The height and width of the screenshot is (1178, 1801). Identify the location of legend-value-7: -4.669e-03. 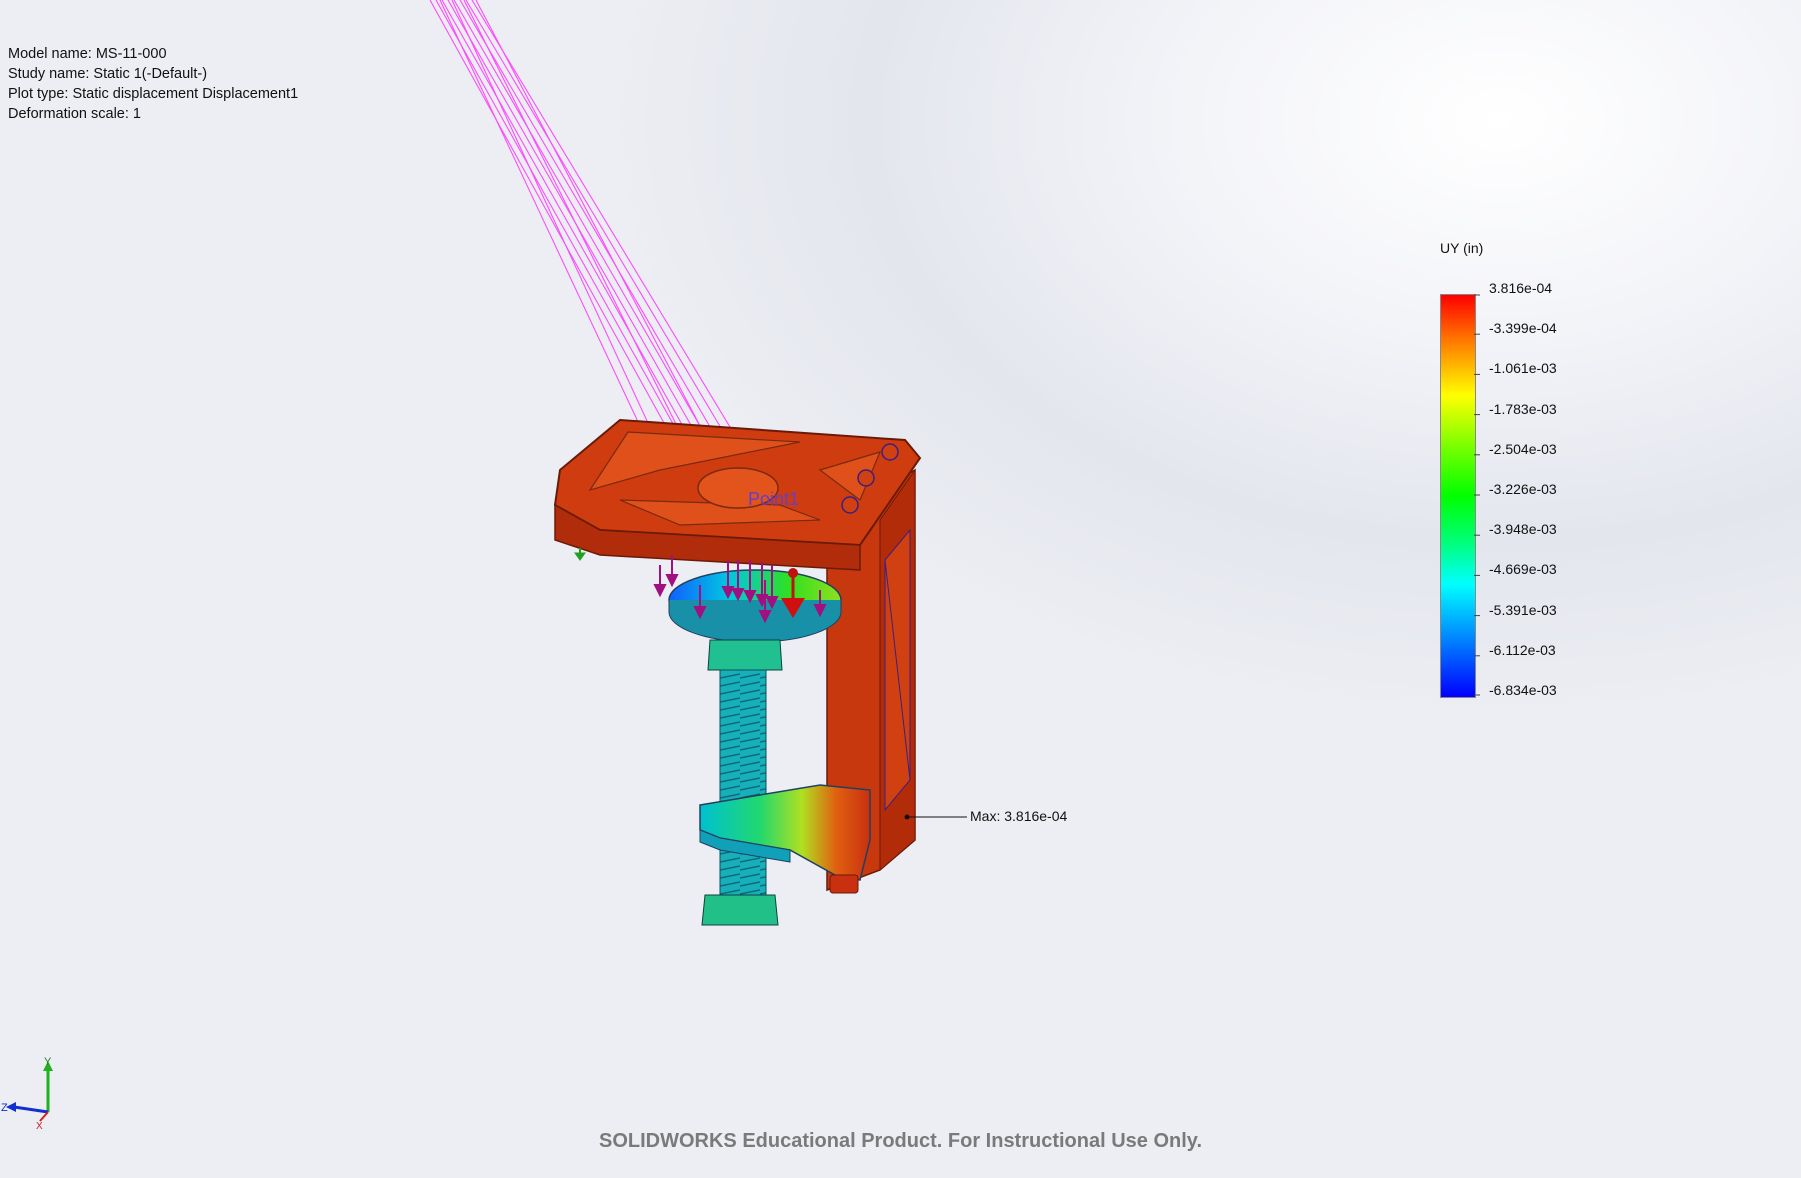
(1523, 569).